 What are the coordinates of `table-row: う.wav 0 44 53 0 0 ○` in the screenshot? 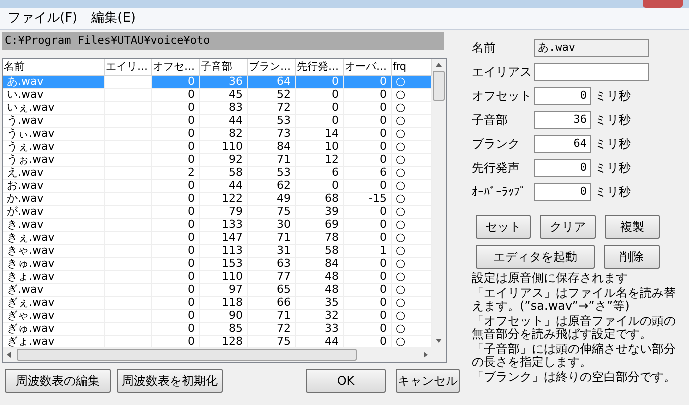 It's located at (217, 121).